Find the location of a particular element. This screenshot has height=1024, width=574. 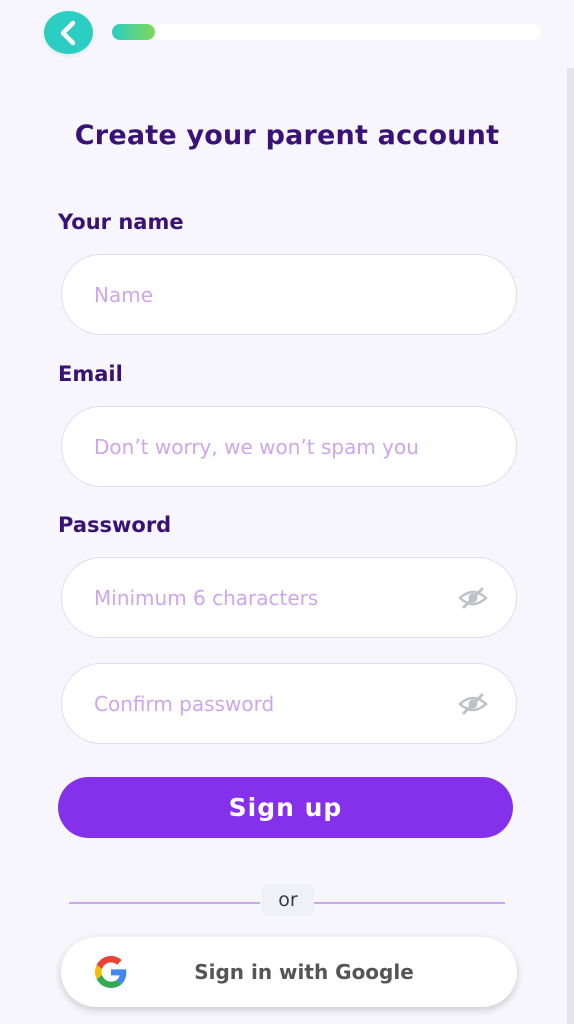

chevron-left-icon is located at coordinates (67, 32).